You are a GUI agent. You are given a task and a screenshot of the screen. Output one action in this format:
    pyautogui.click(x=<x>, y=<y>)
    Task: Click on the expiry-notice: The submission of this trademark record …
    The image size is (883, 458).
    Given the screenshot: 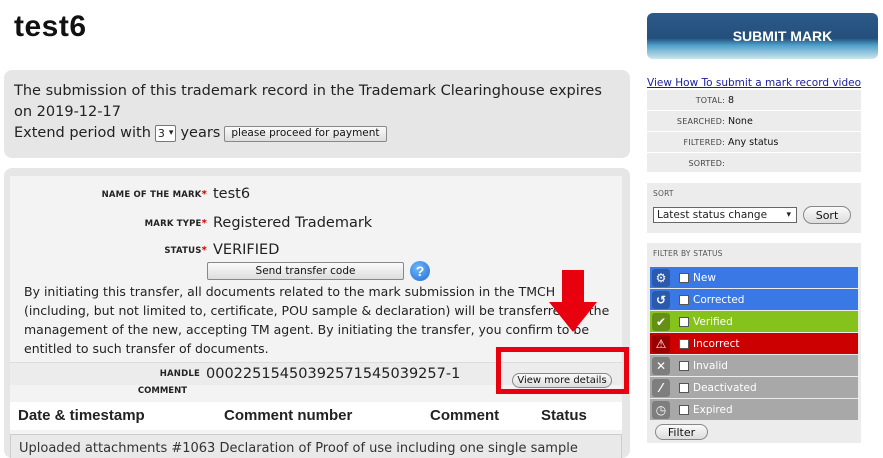 What is the action you would take?
    pyautogui.click(x=317, y=114)
    